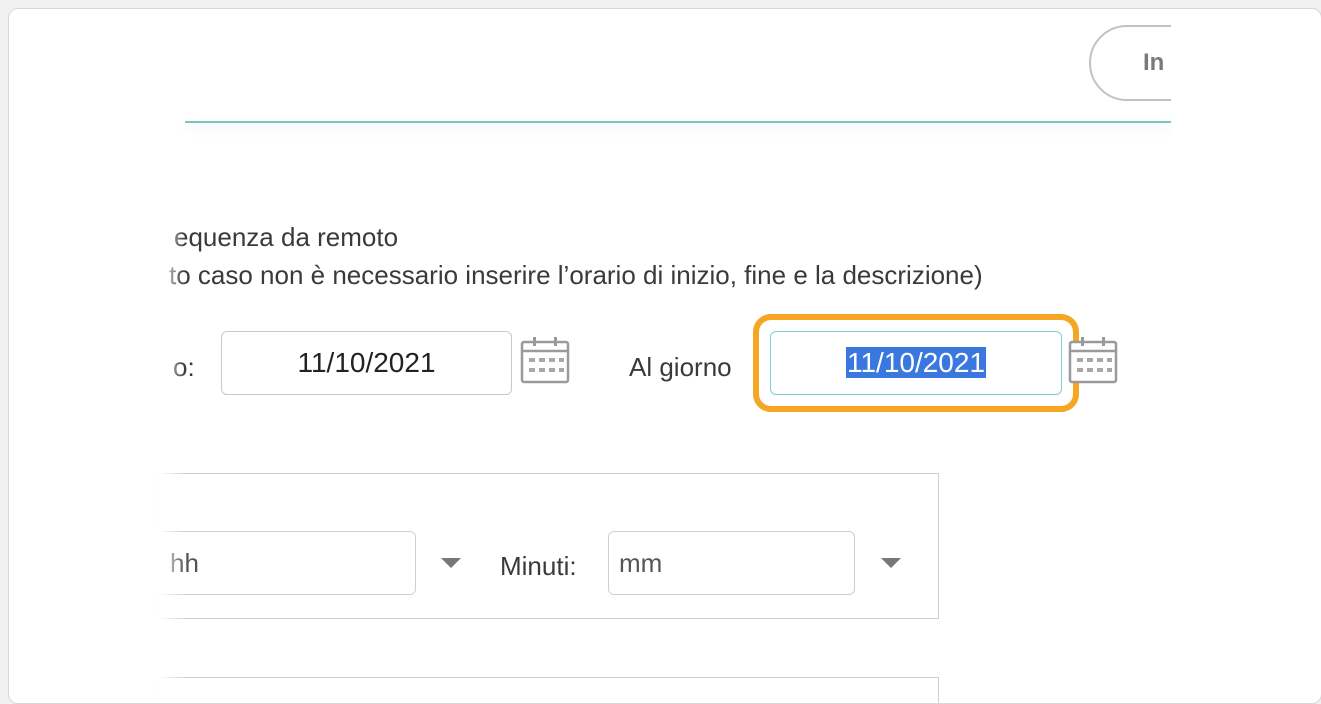  What do you see at coordinates (680, 367) in the screenshot?
I see `to-date-label: Al giorno` at bounding box center [680, 367].